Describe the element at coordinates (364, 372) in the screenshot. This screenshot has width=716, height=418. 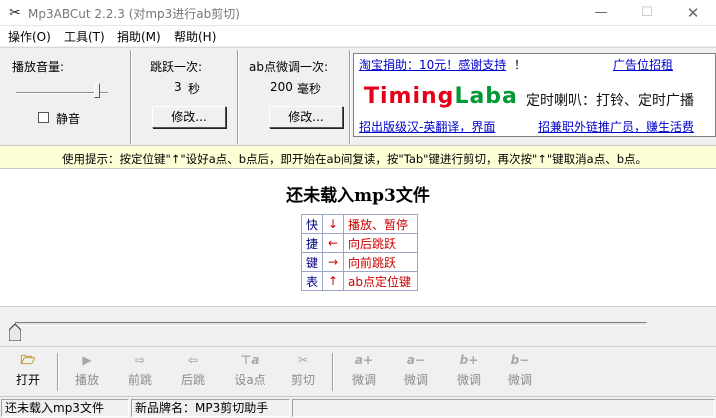
I see `a-plus-button: a+ 微调` at that location.